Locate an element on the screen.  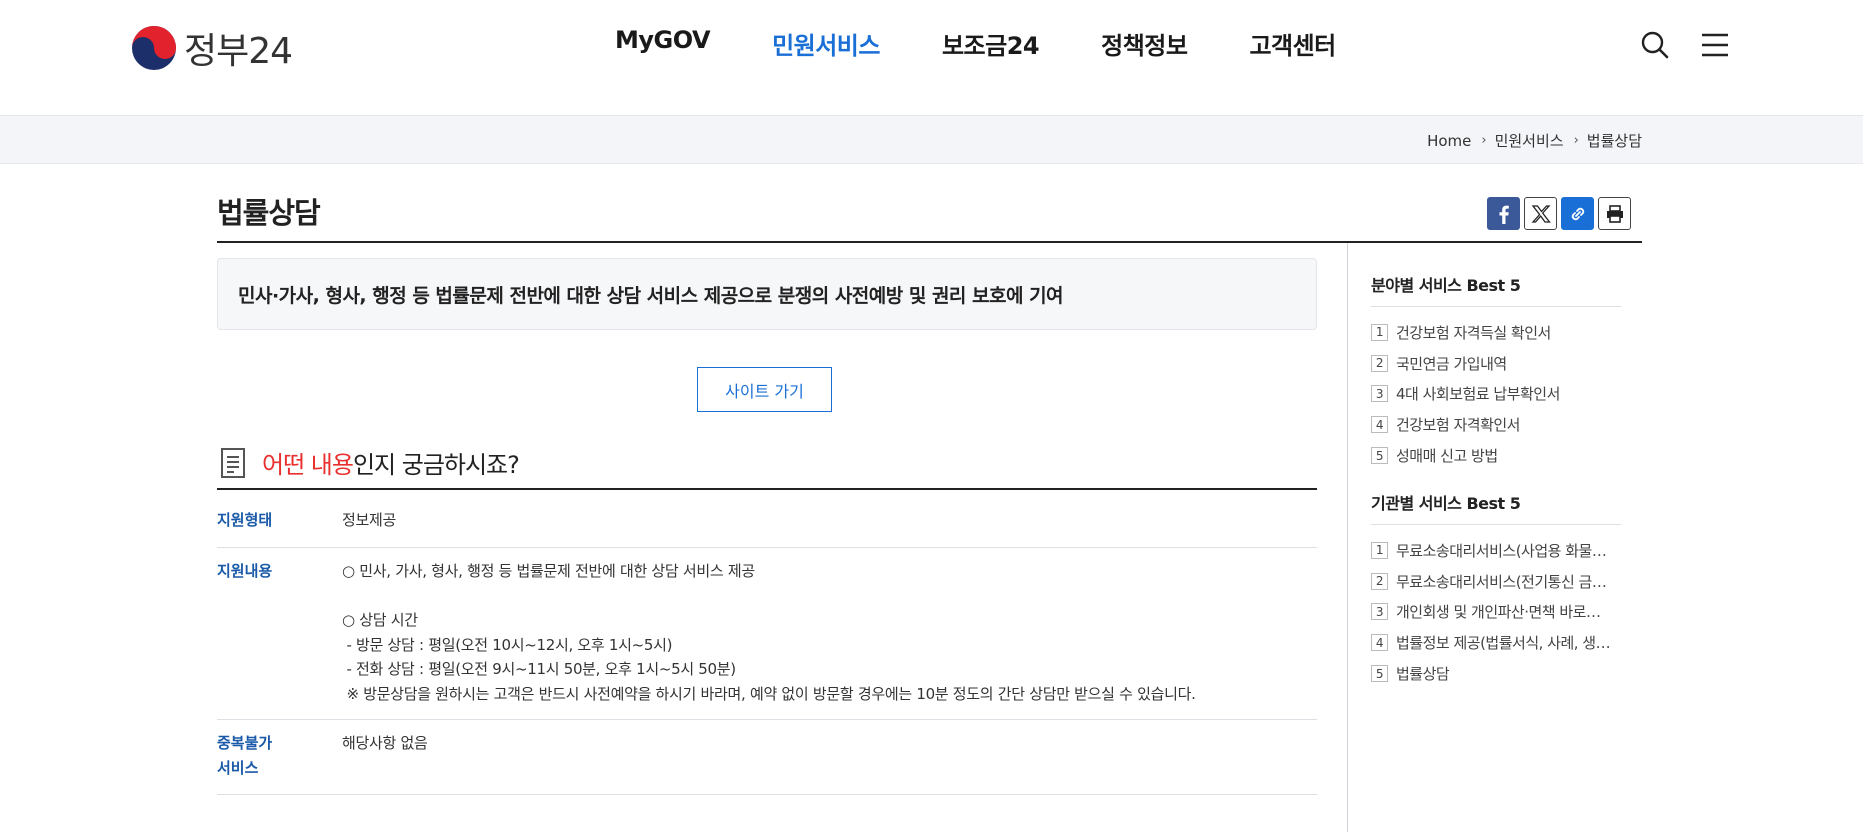
site-header: 정부24 MyGOV 민원서비스 보조금24 정책정보 고객센터 is located at coordinates (931, 58).